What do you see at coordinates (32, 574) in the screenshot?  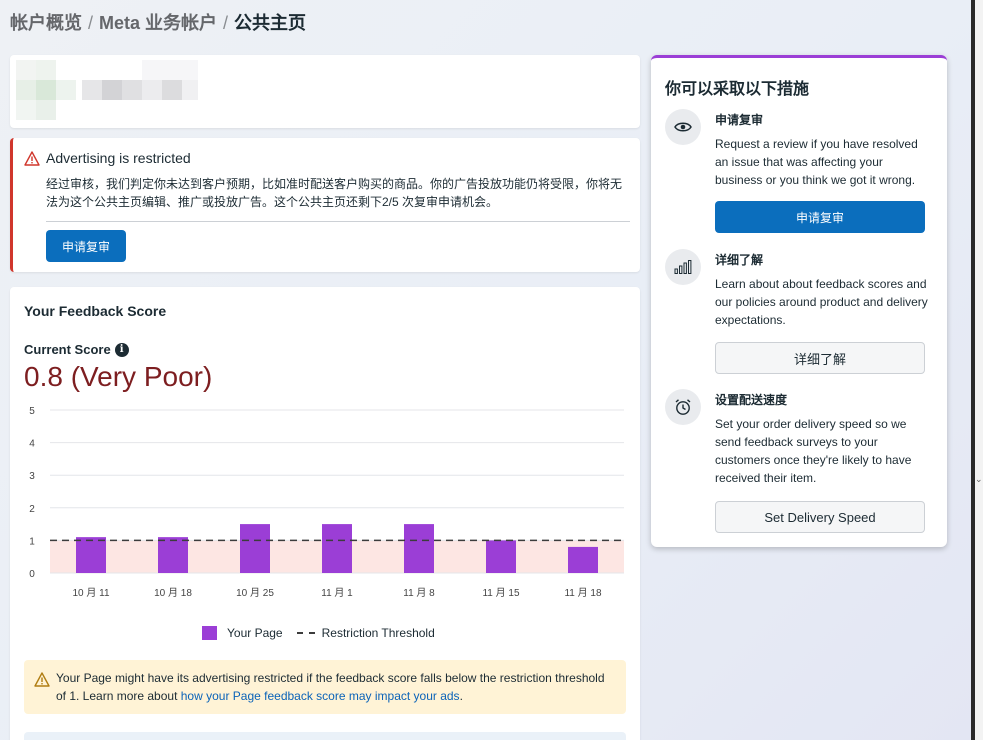 I see `y-tick-label: 0` at bounding box center [32, 574].